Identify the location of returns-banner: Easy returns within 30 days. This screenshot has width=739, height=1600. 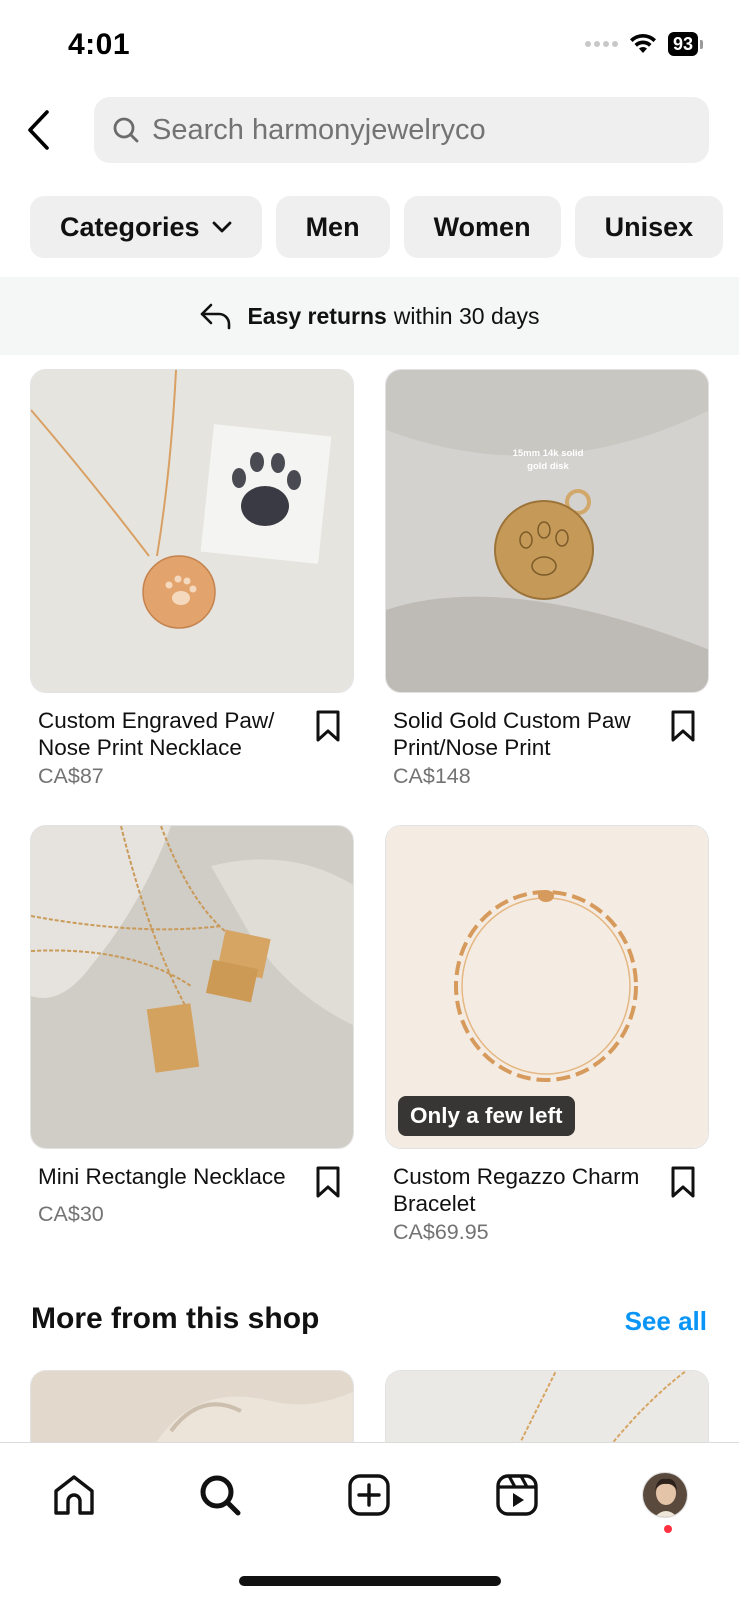
(369, 316).